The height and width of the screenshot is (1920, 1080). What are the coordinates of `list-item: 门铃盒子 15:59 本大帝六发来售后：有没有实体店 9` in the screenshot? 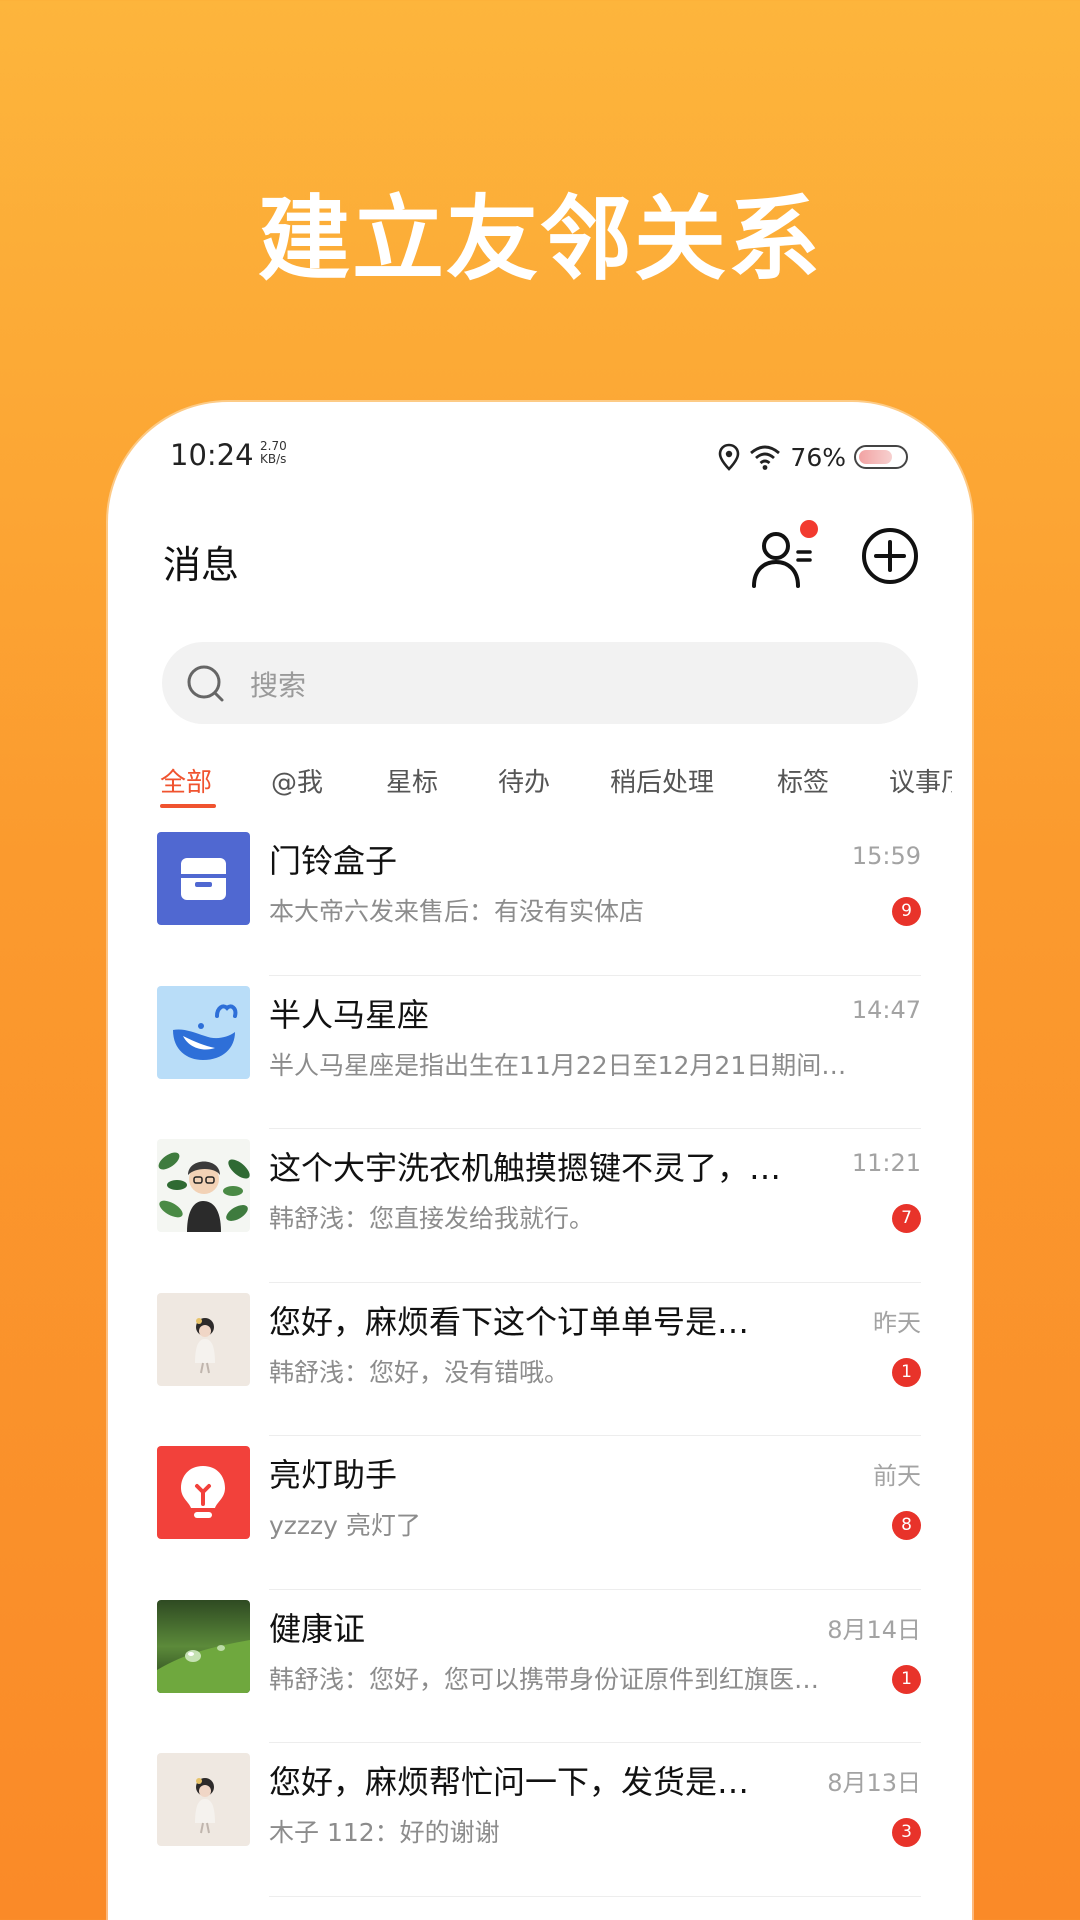 It's located at (540, 899).